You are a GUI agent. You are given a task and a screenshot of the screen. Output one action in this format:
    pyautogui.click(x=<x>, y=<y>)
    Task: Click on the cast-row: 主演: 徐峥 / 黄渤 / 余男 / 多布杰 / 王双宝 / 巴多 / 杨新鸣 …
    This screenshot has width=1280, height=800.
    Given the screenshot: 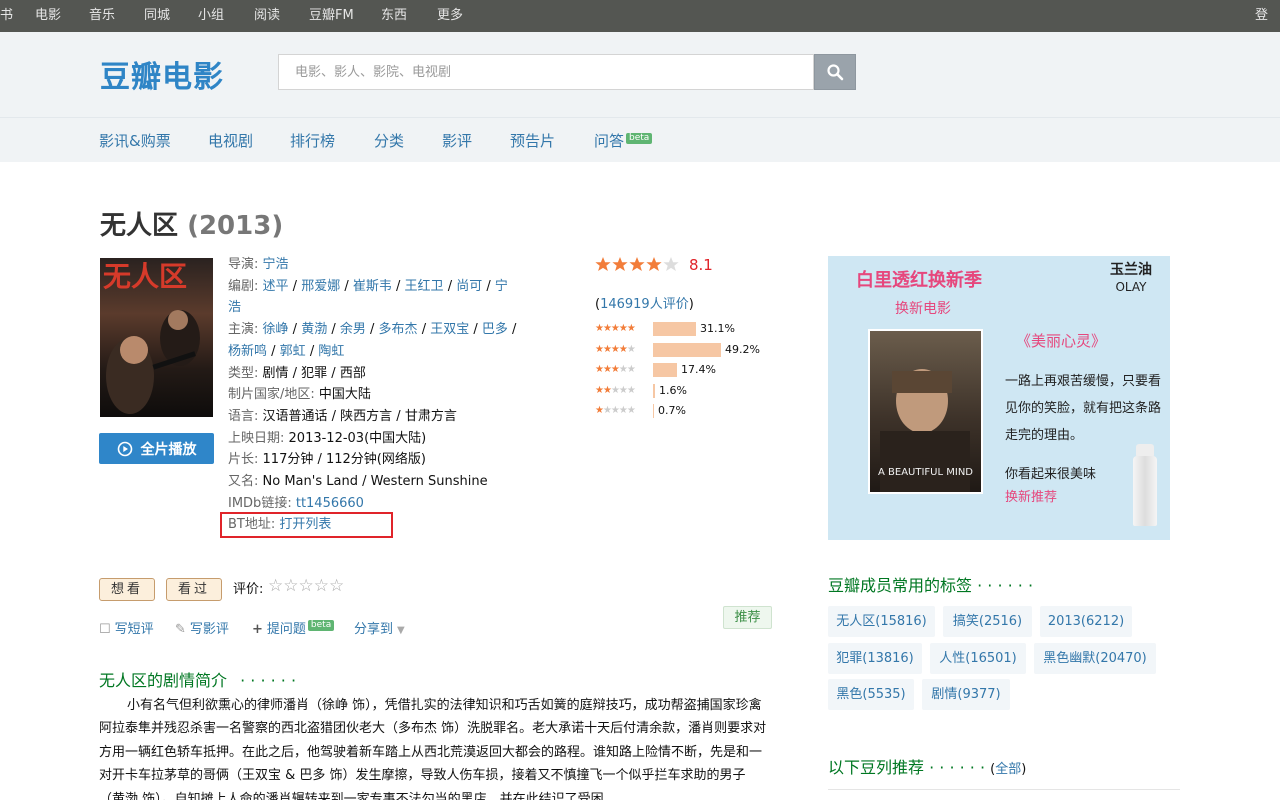 What is the action you would take?
    pyautogui.click(x=372, y=340)
    